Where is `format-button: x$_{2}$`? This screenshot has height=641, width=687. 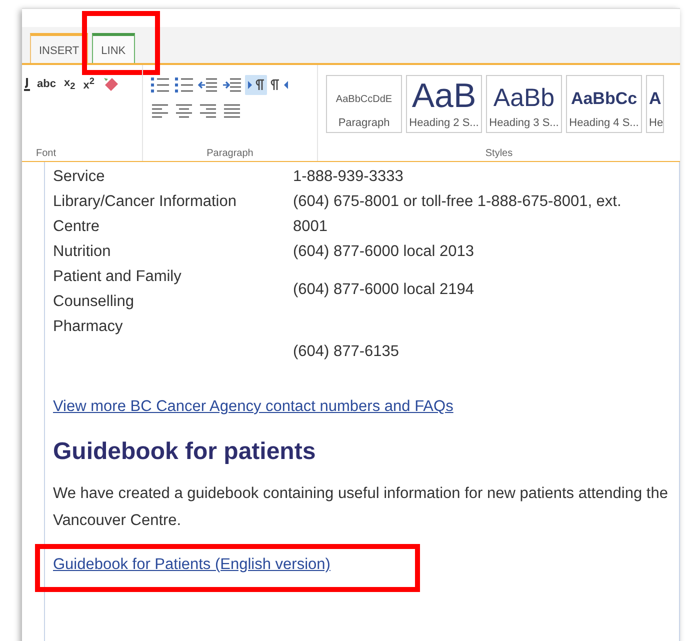
format-button: x$_{2}$ is located at coordinates (69, 84).